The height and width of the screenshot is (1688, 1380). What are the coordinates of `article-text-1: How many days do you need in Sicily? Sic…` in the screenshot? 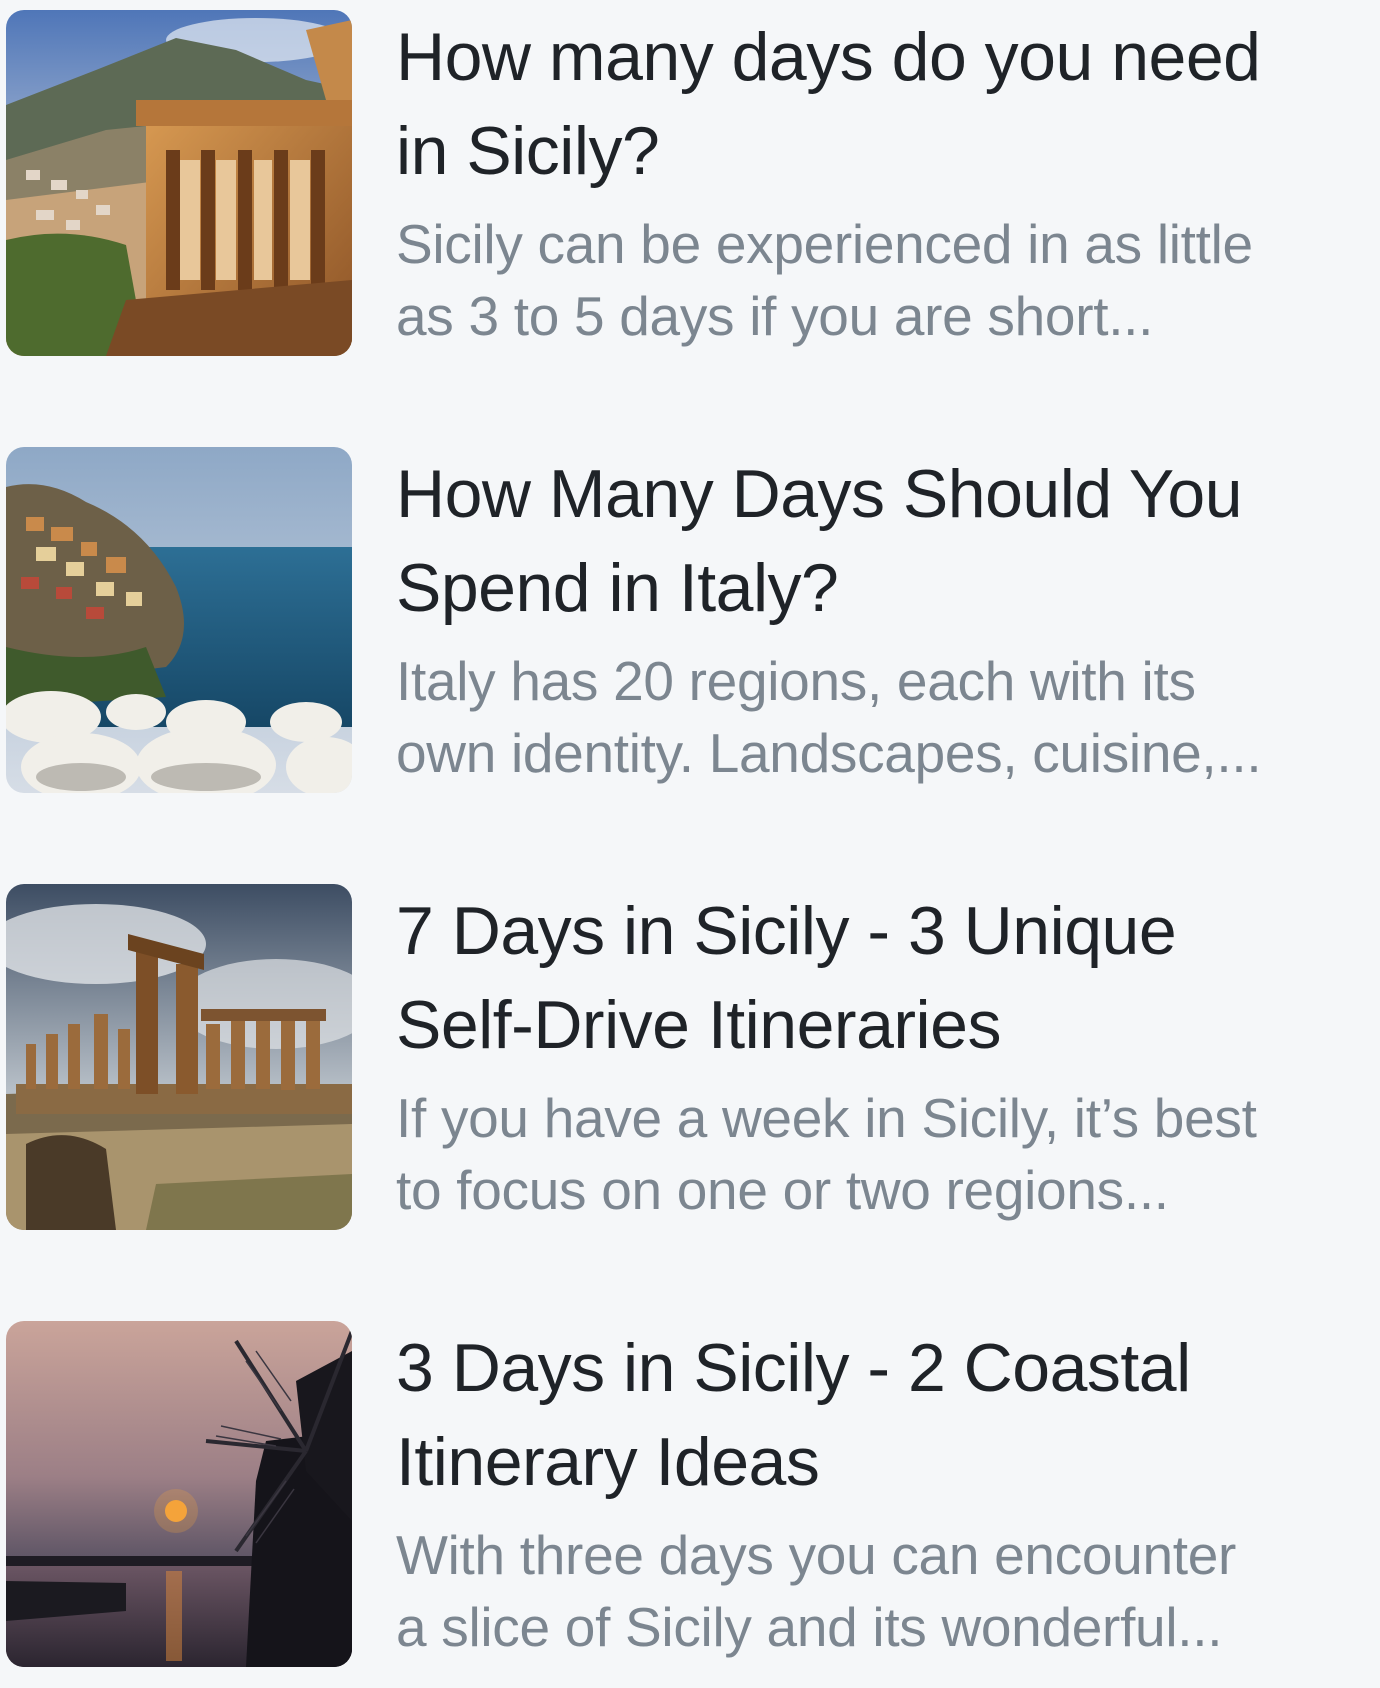 It's located at (888, 181).